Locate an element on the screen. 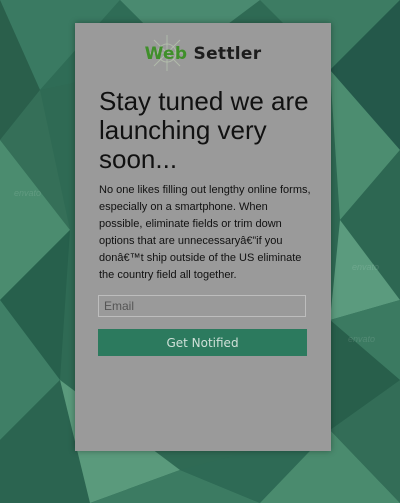  email-input is located at coordinates (202, 306).